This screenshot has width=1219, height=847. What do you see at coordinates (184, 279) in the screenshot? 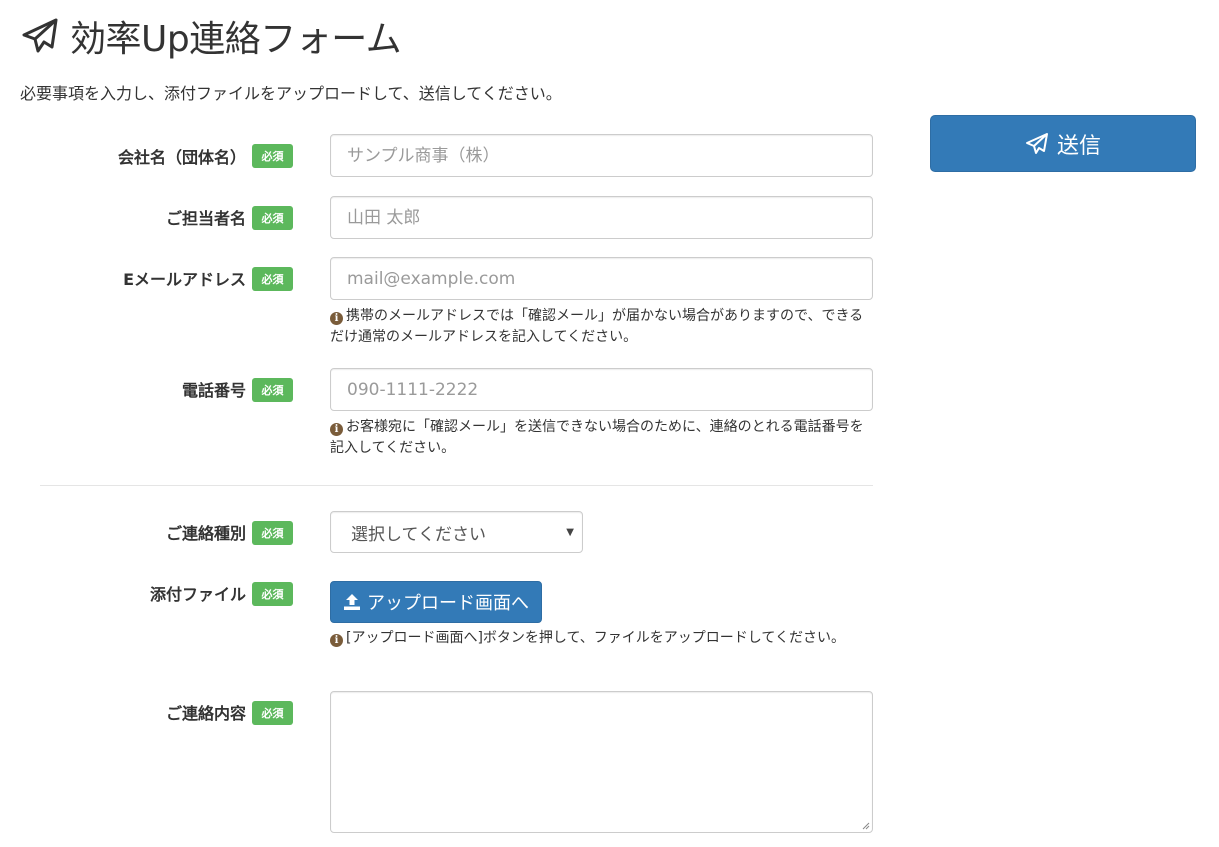
I see `email-label: Eメールアドレス` at bounding box center [184, 279].